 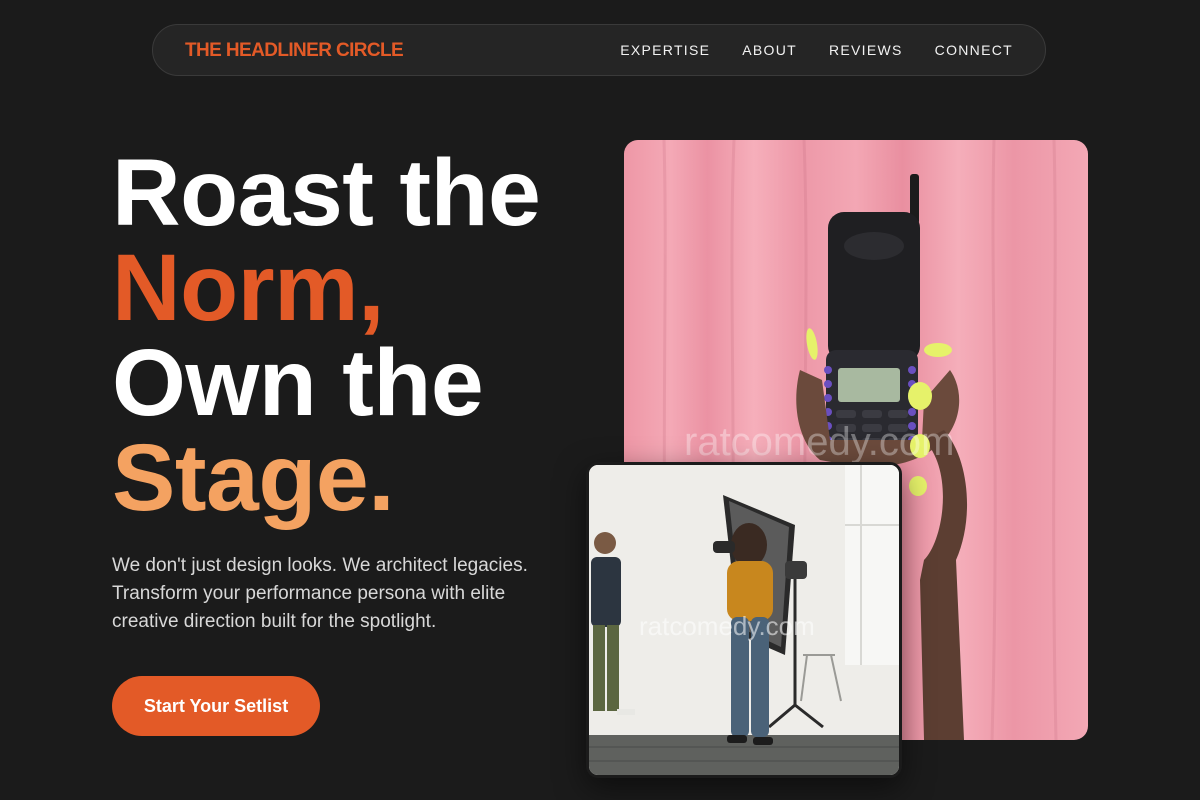 I want to click on brand-logo: THE HEADLINER CIRCLE, so click(x=294, y=51).